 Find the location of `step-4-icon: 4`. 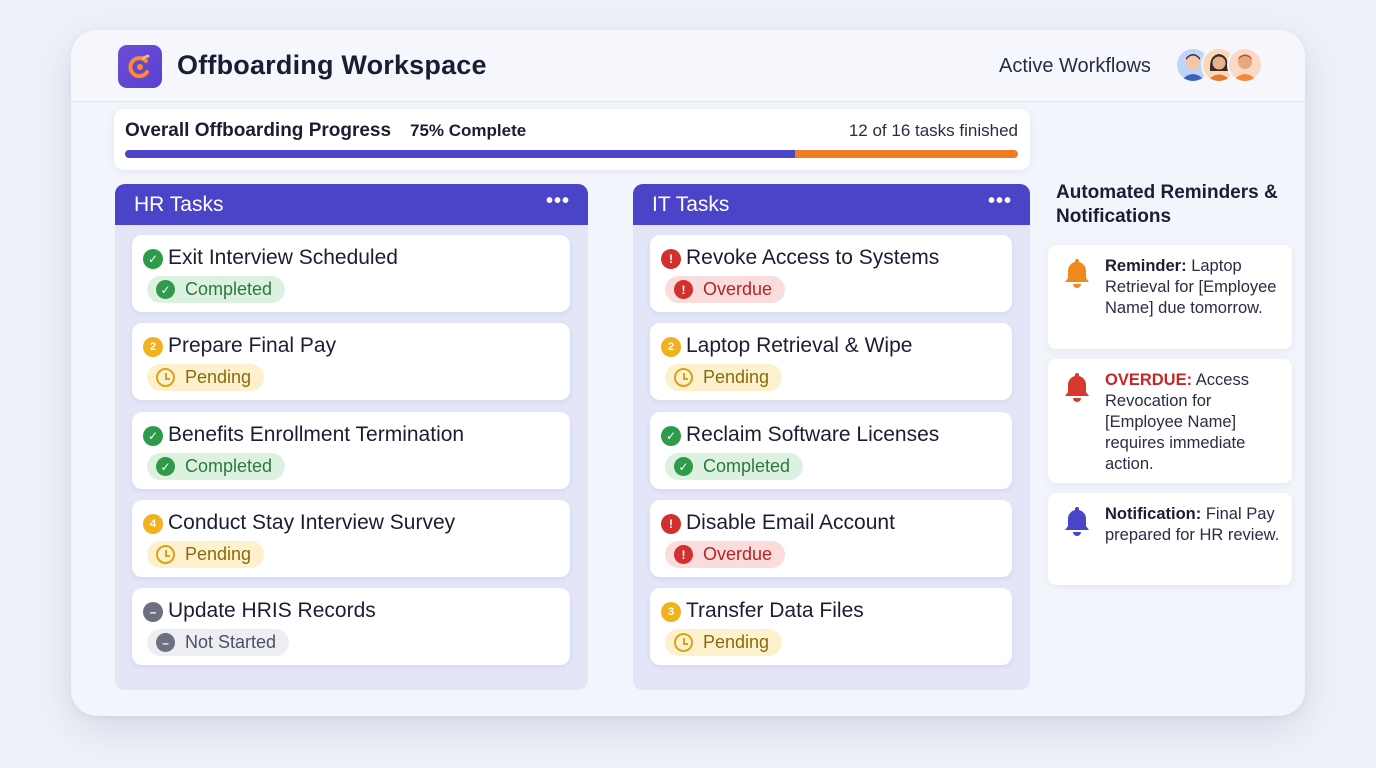

step-4-icon: 4 is located at coordinates (153, 524).